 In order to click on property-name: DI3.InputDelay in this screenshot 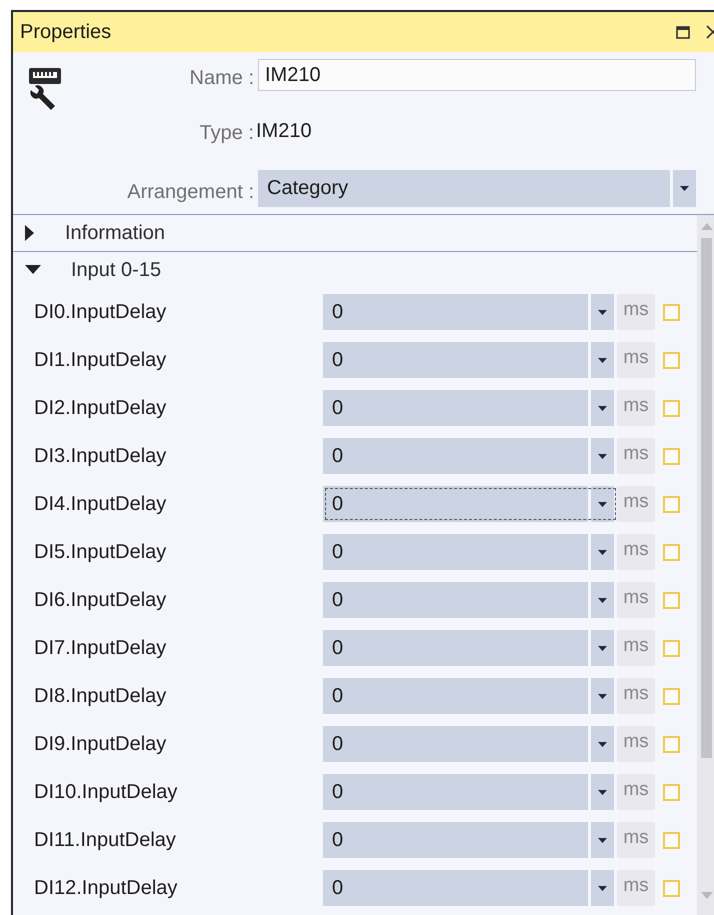, I will do `click(101, 456)`.